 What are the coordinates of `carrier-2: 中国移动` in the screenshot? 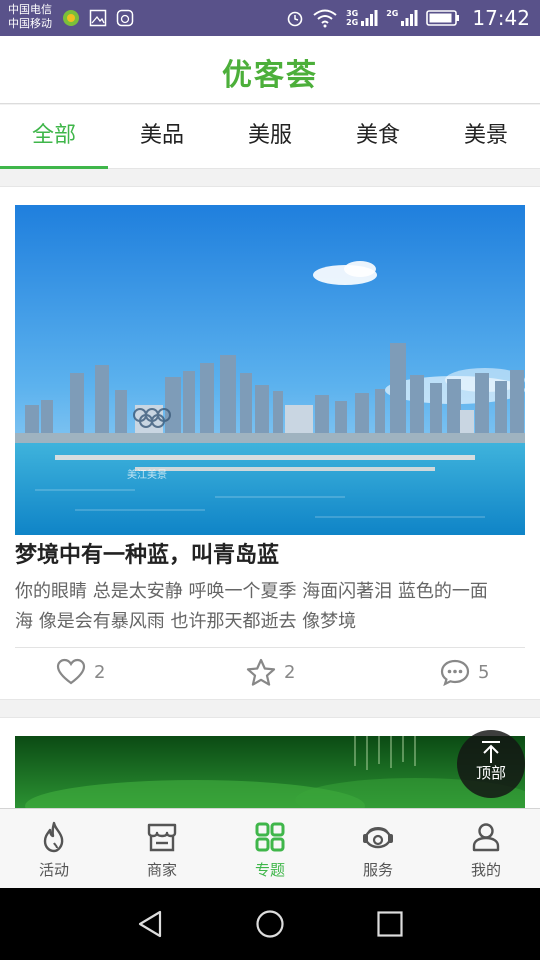 It's located at (30, 23).